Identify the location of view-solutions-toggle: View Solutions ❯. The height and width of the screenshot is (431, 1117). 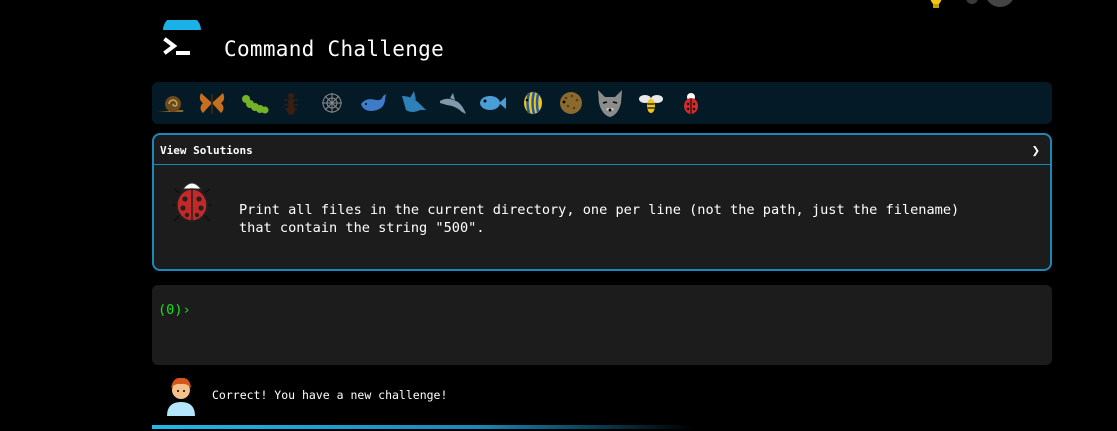
(602, 150).